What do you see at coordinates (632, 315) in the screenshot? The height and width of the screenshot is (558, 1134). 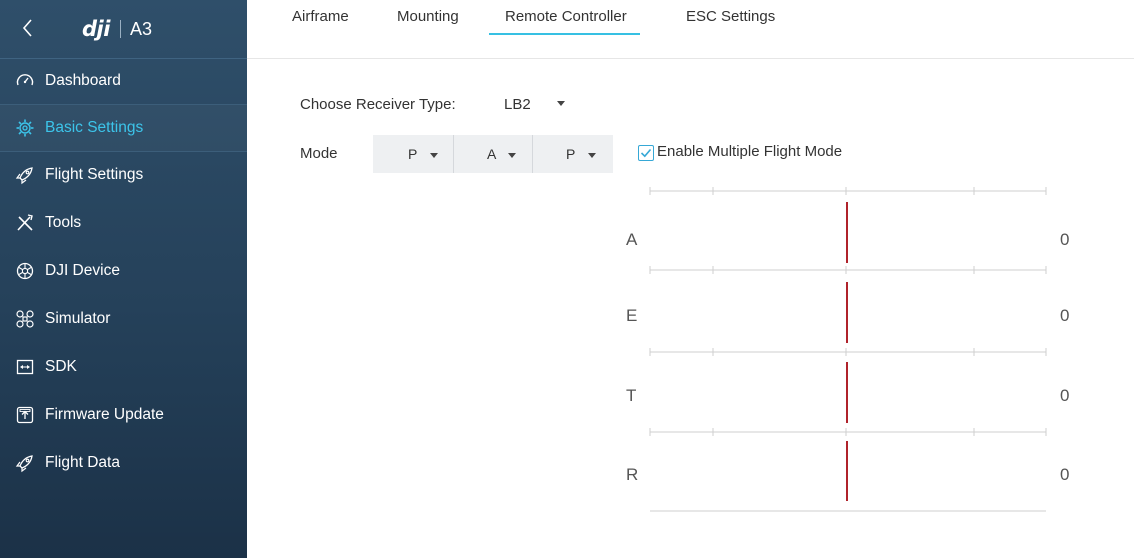 I see `channel-e-label: E` at bounding box center [632, 315].